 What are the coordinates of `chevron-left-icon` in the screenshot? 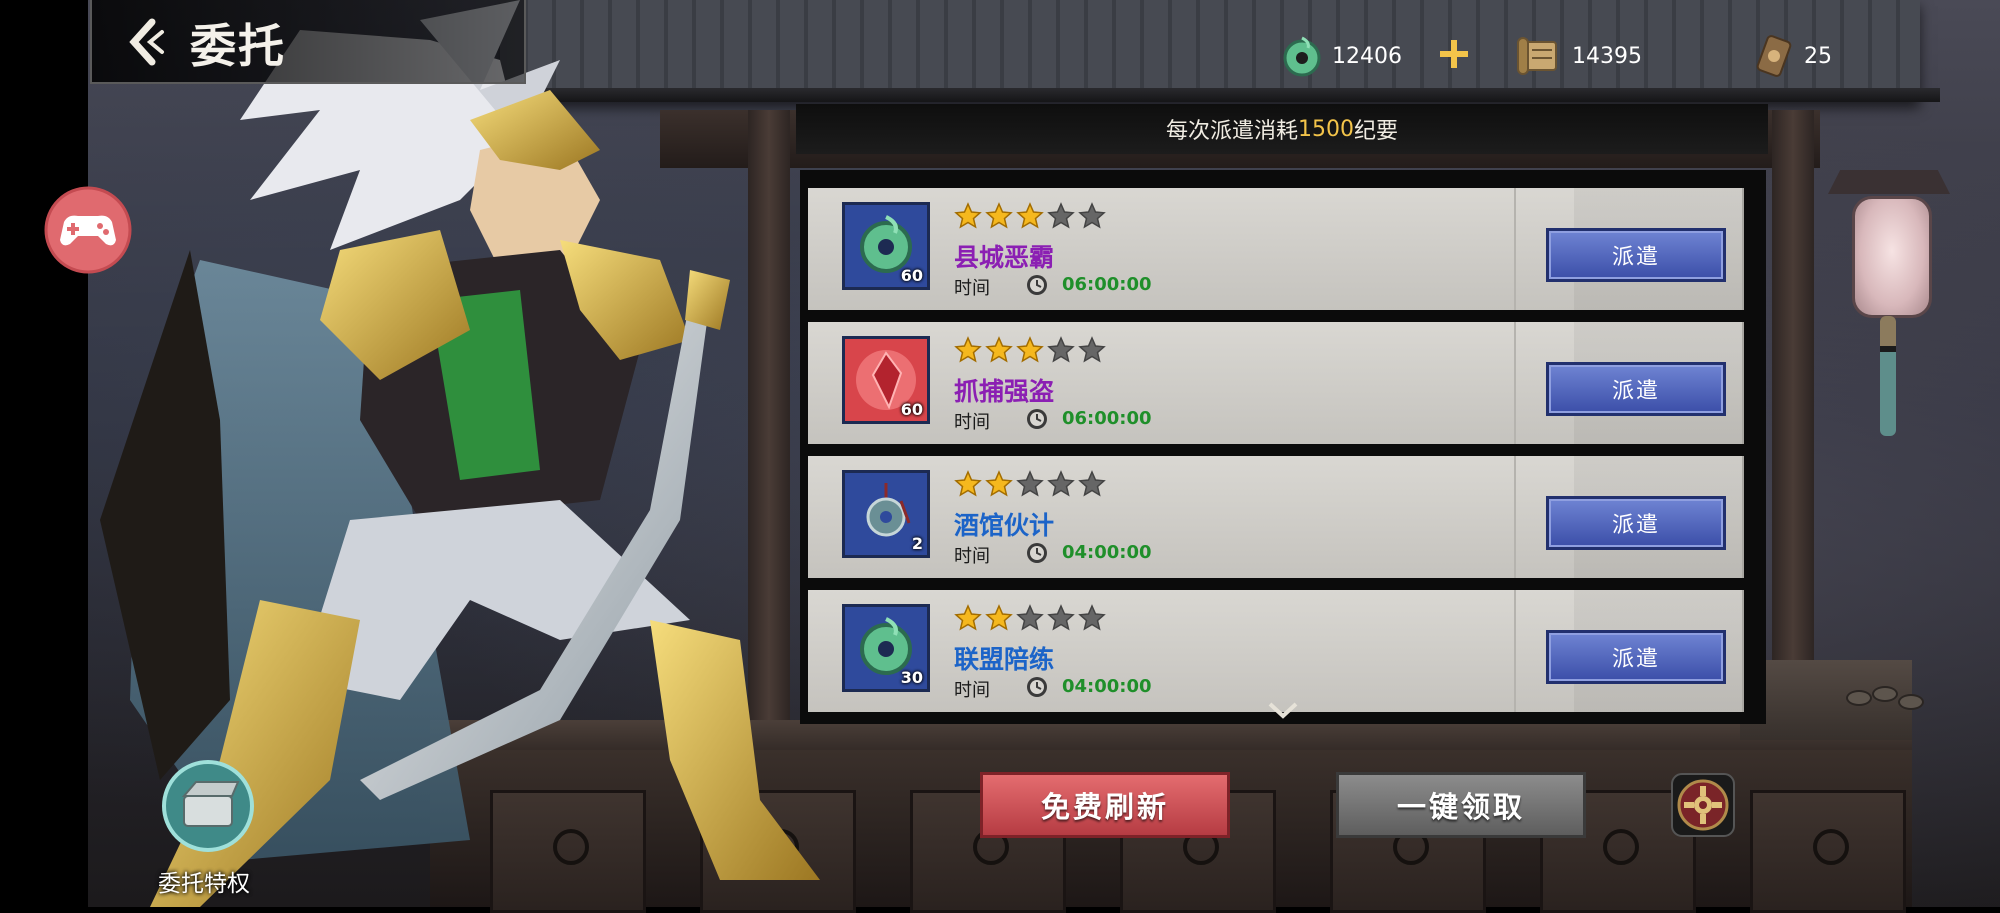 It's located at (146, 42).